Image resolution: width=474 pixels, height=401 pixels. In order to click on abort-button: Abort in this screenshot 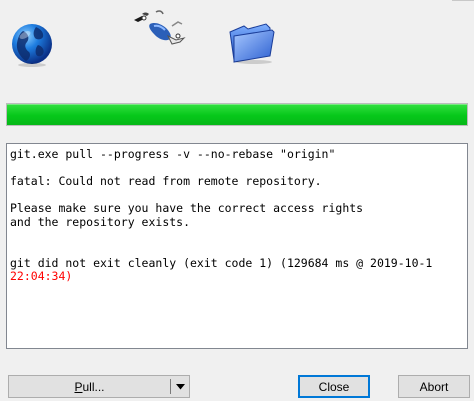, I will do `click(434, 386)`.